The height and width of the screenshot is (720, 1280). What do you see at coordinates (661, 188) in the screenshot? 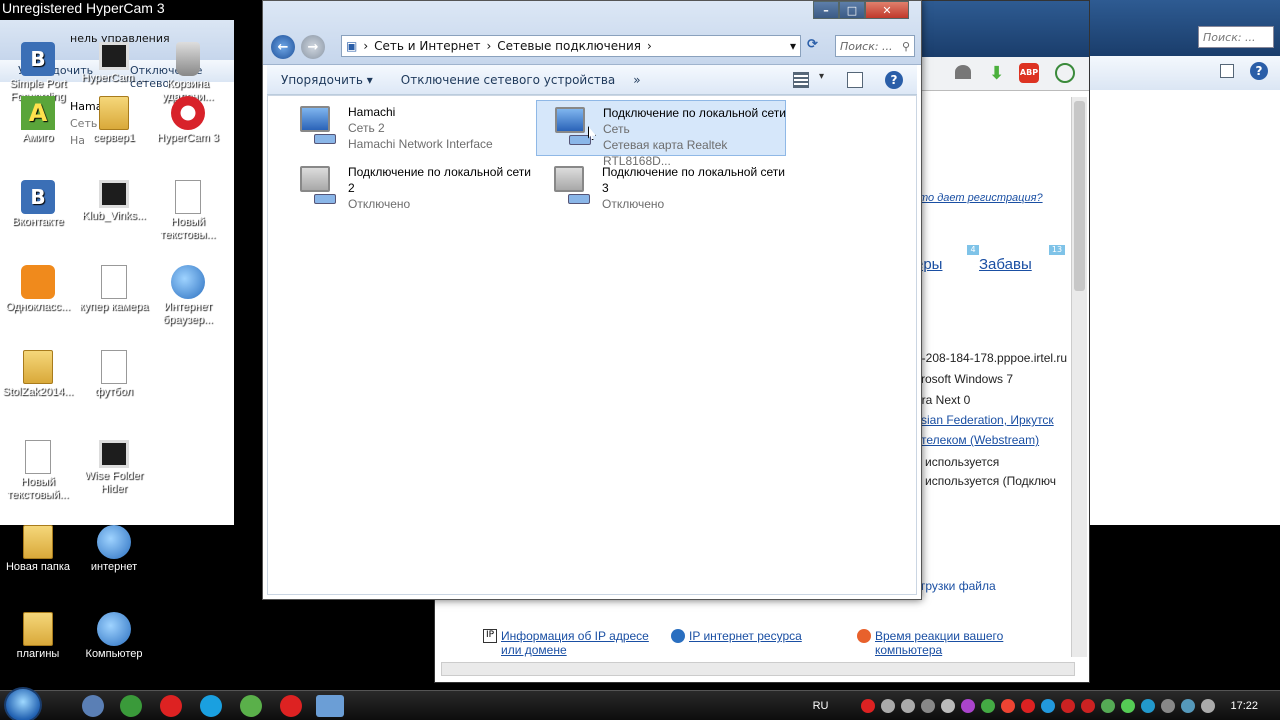
I see `connection-item: Подключение по локальной сети 3 Отключено` at bounding box center [661, 188].